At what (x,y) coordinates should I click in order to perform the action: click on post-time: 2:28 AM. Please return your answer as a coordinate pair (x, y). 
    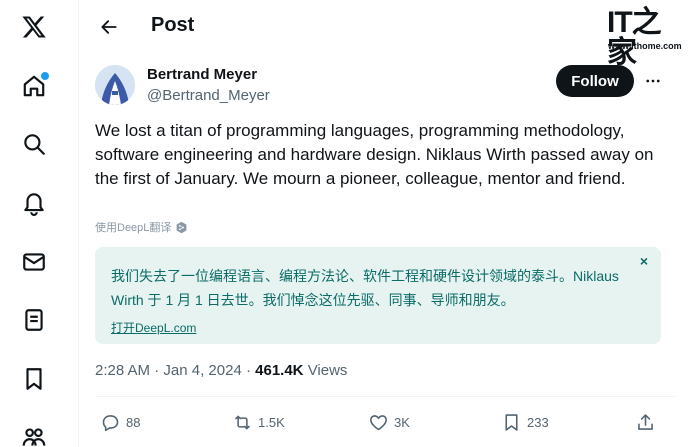
    Looking at the image, I should click on (122, 370).